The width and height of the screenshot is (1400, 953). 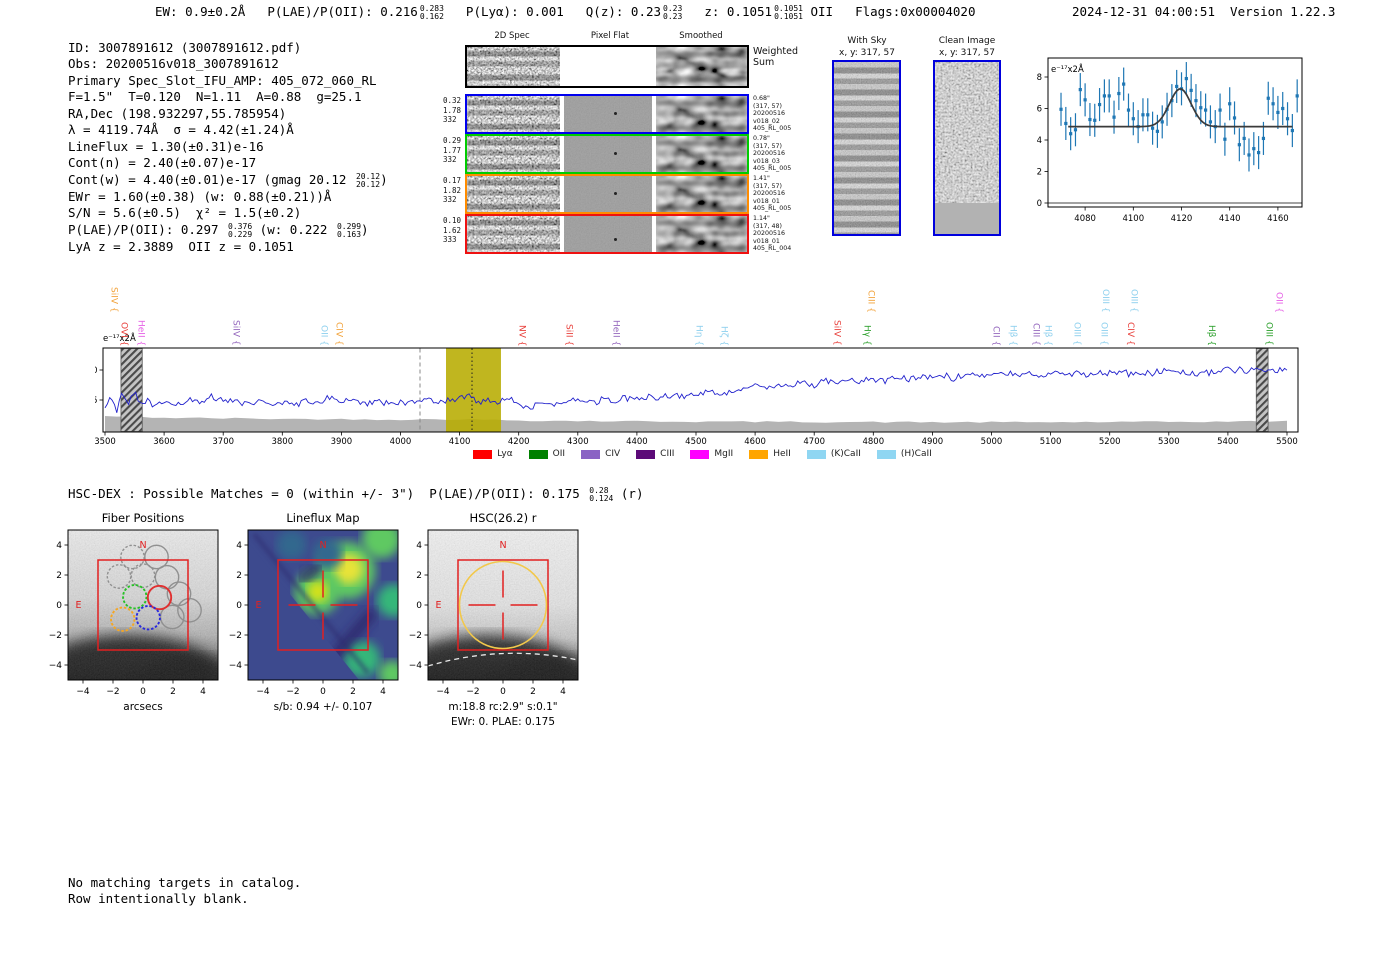 I want to click on grain-overlay, so click(x=503, y=605).